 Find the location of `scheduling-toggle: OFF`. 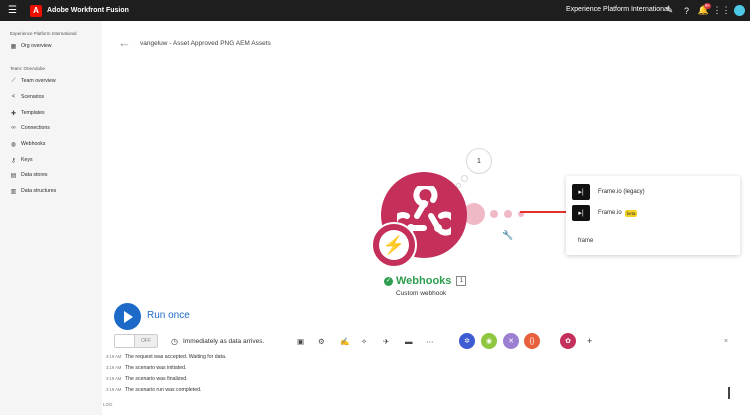

scheduling-toggle: OFF is located at coordinates (136, 341).